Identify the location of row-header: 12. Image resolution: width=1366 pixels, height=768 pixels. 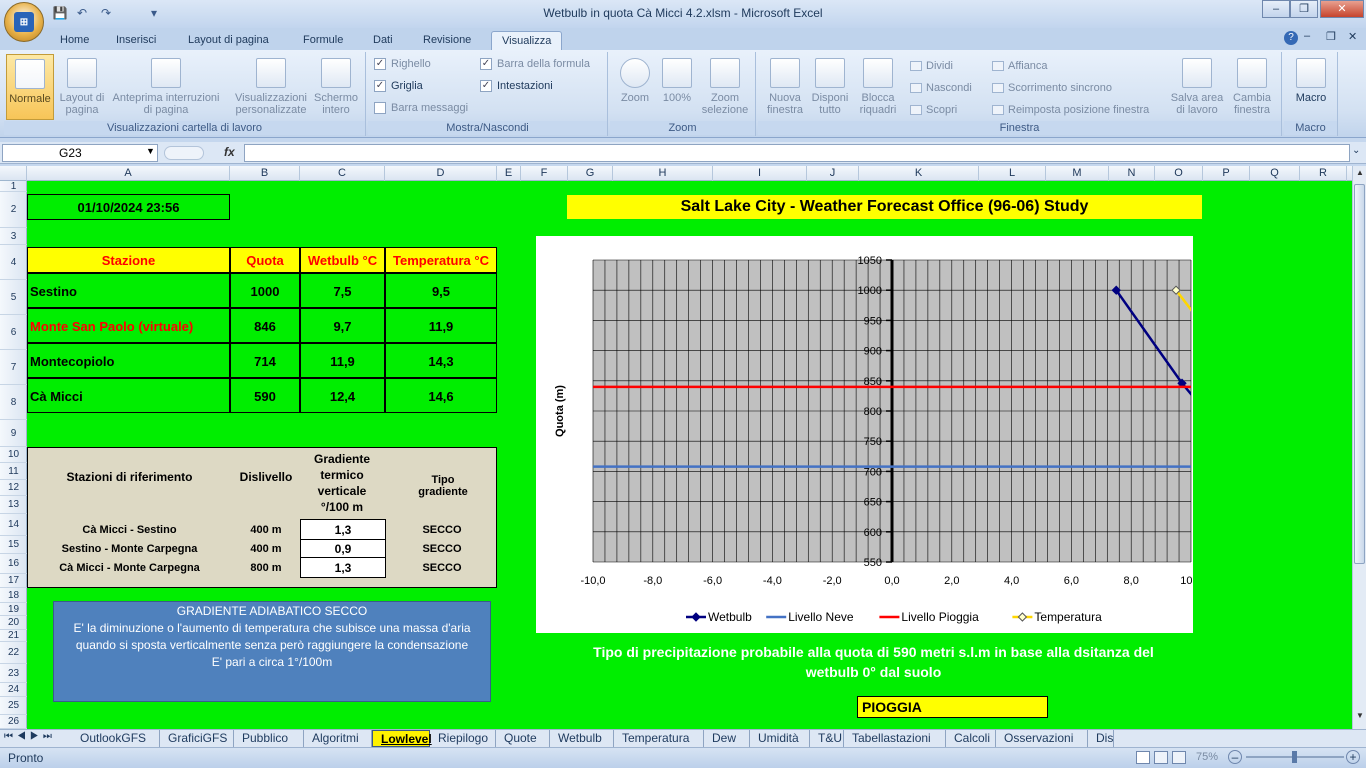
(13, 488).